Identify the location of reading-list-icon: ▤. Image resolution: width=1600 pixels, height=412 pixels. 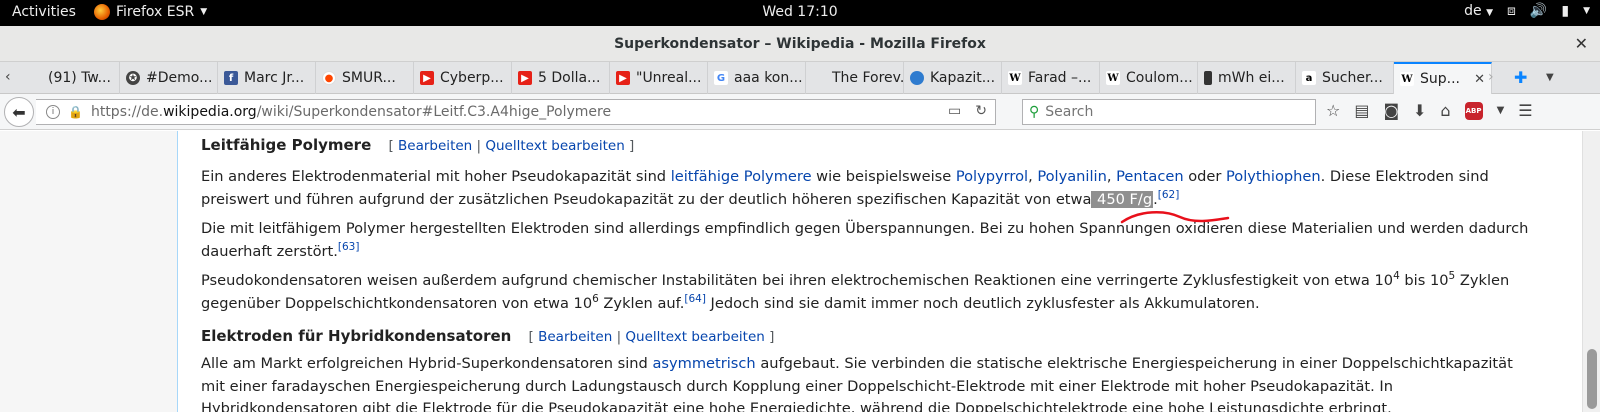
(1361, 110).